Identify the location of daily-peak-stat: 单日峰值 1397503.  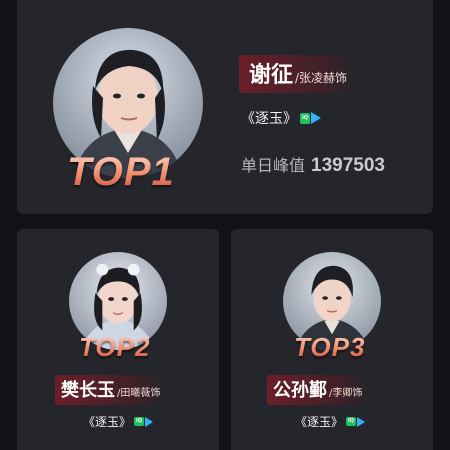
(313, 164).